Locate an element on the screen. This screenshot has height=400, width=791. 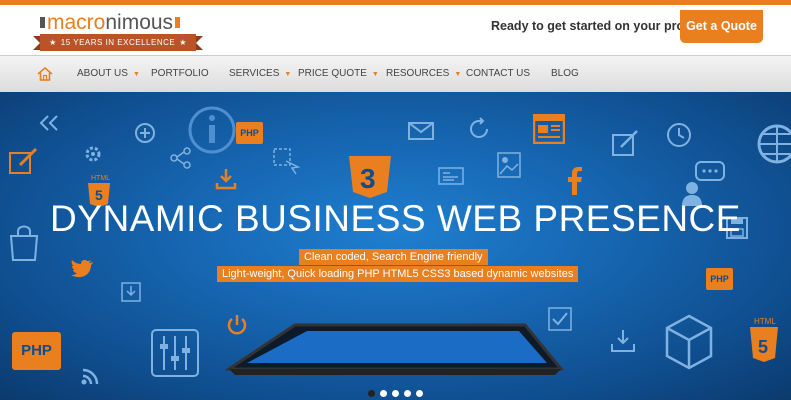
css3-icon: 3 is located at coordinates (370, 177).